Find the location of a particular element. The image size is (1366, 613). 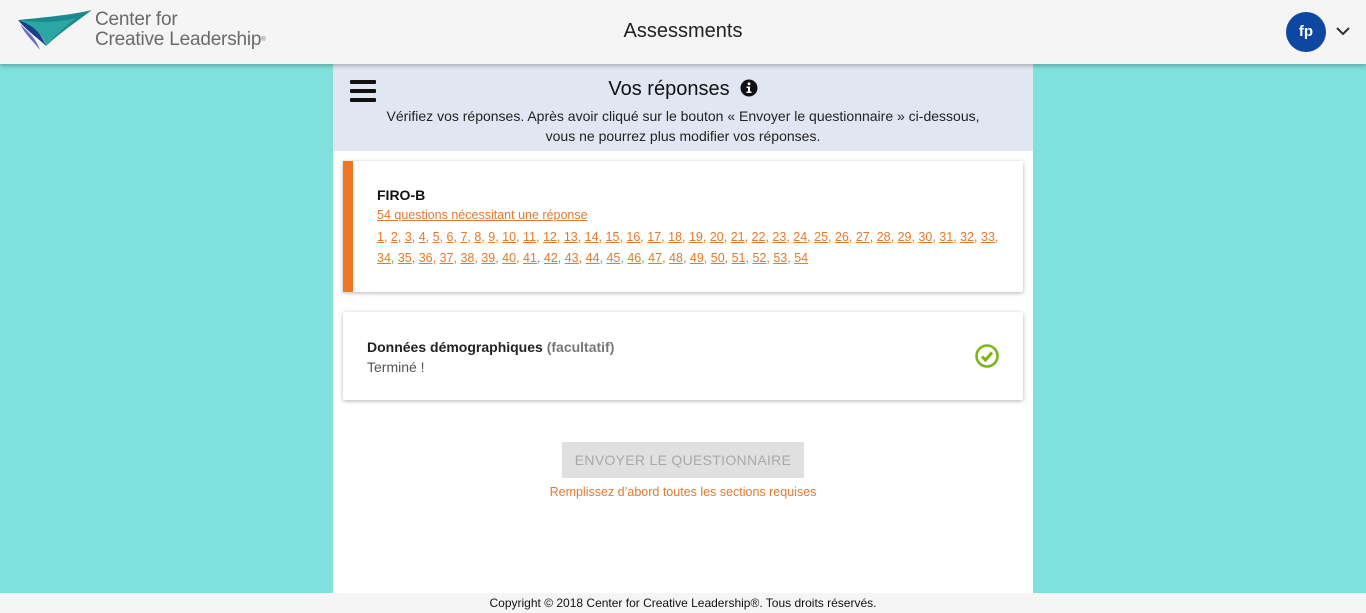

question-link-1: 1 is located at coordinates (380, 237).